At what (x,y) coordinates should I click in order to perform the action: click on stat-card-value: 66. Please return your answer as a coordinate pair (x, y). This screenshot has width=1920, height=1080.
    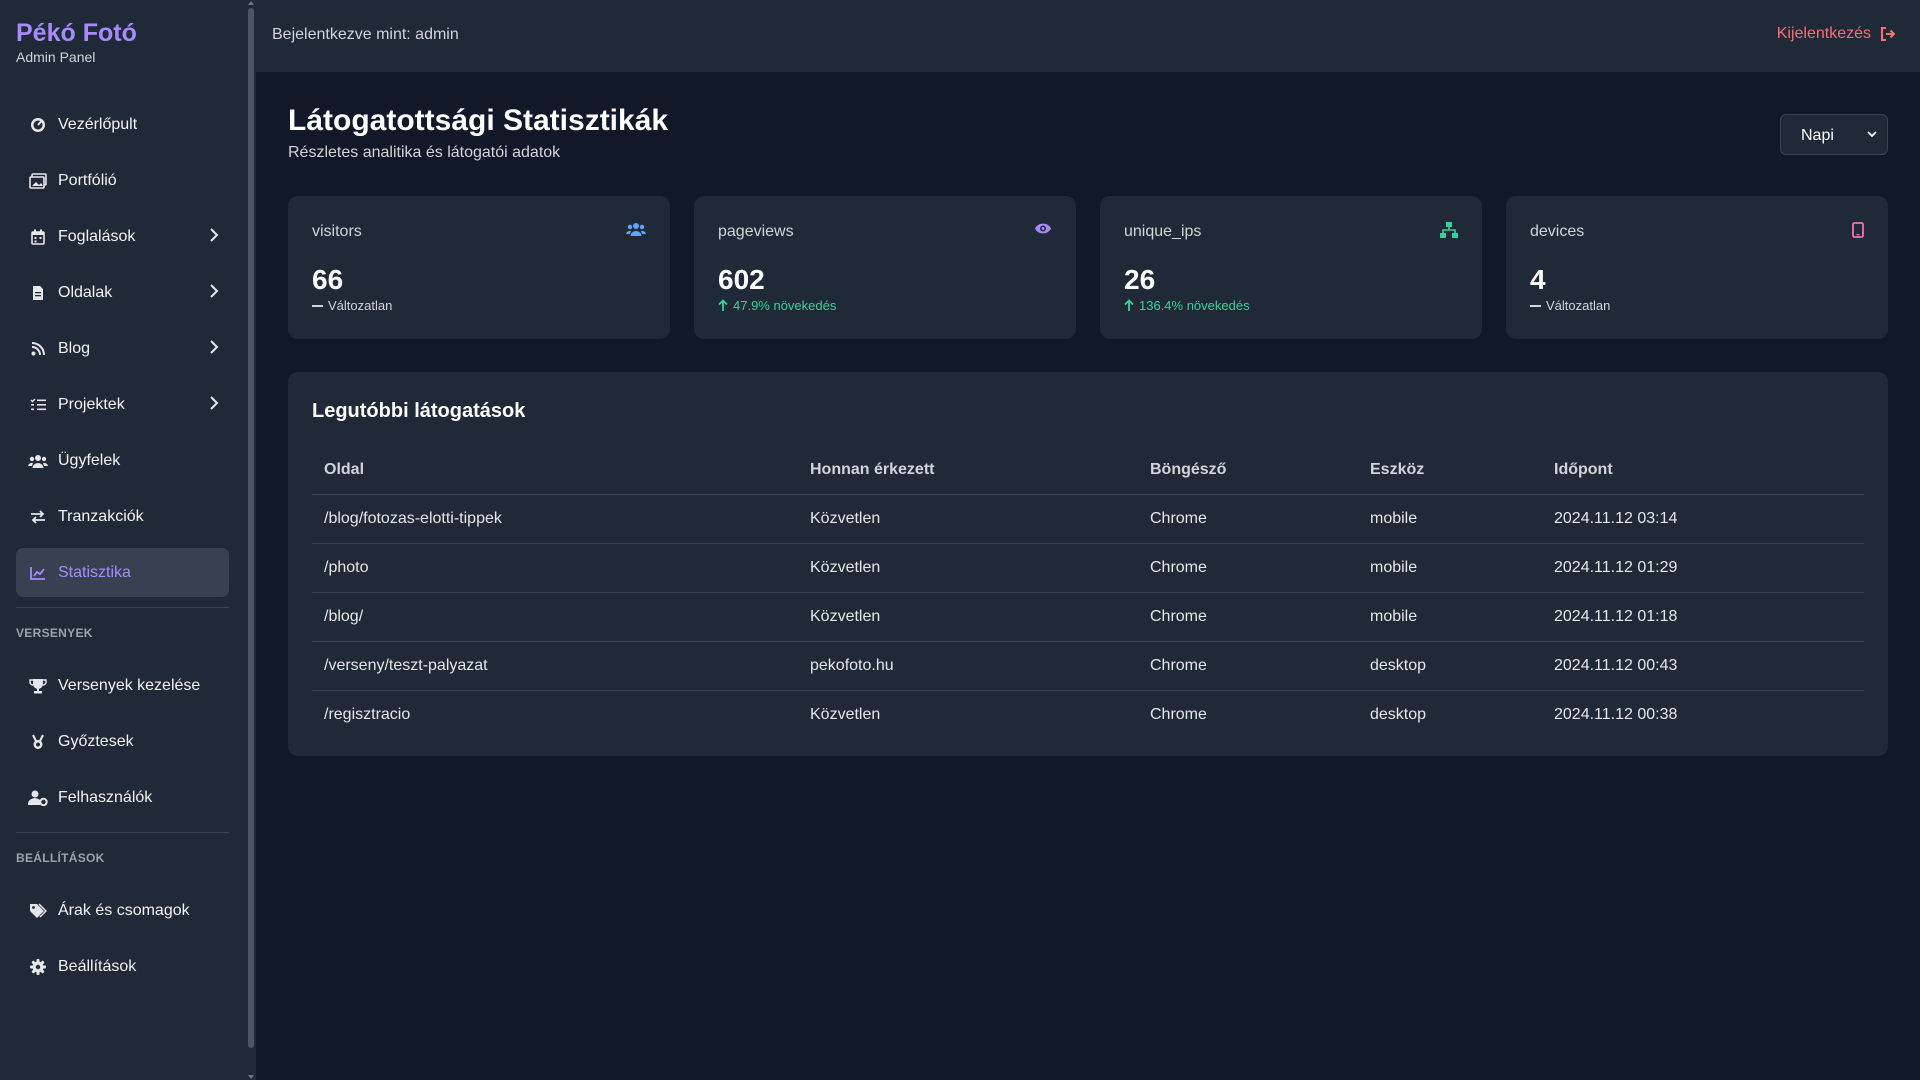
    Looking at the image, I should click on (328, 279).